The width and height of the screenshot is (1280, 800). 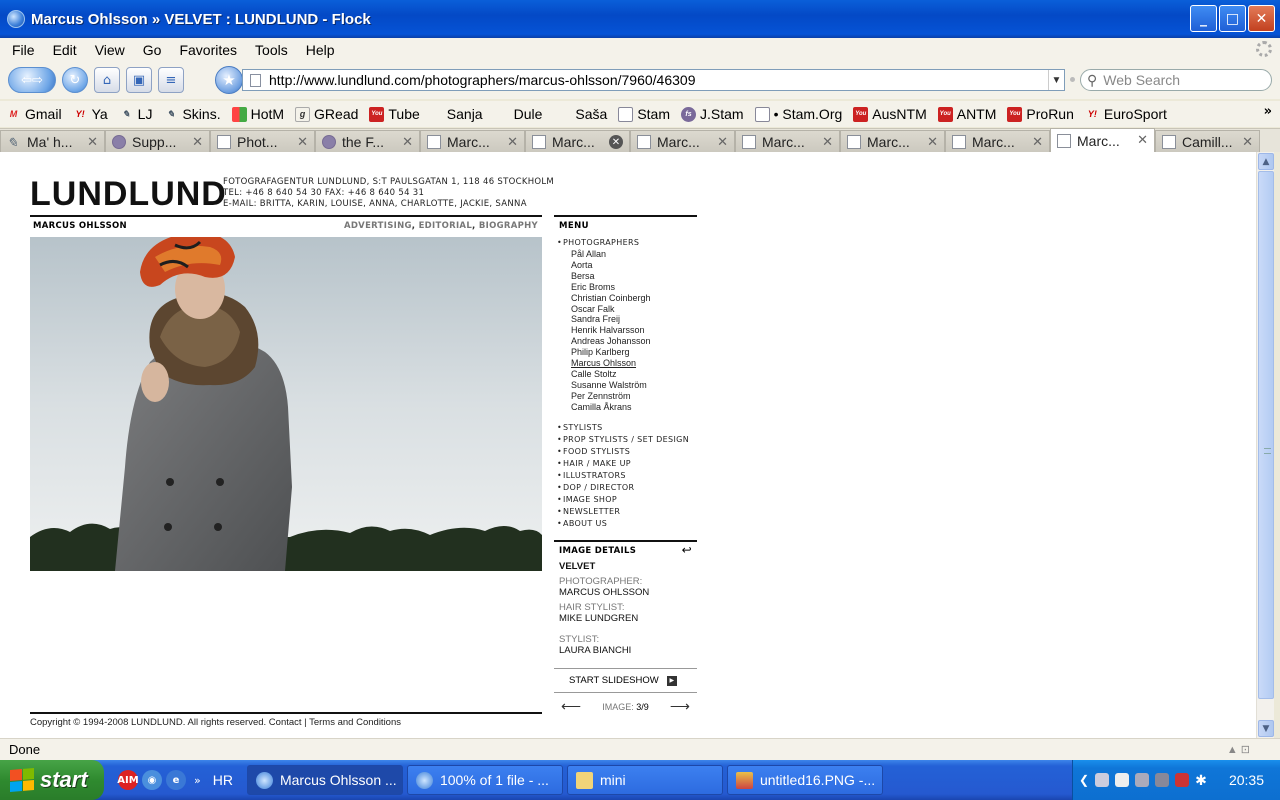 I want to click on vertical-scrollbar: ▲ ▼, so click(x=1265, y=445).